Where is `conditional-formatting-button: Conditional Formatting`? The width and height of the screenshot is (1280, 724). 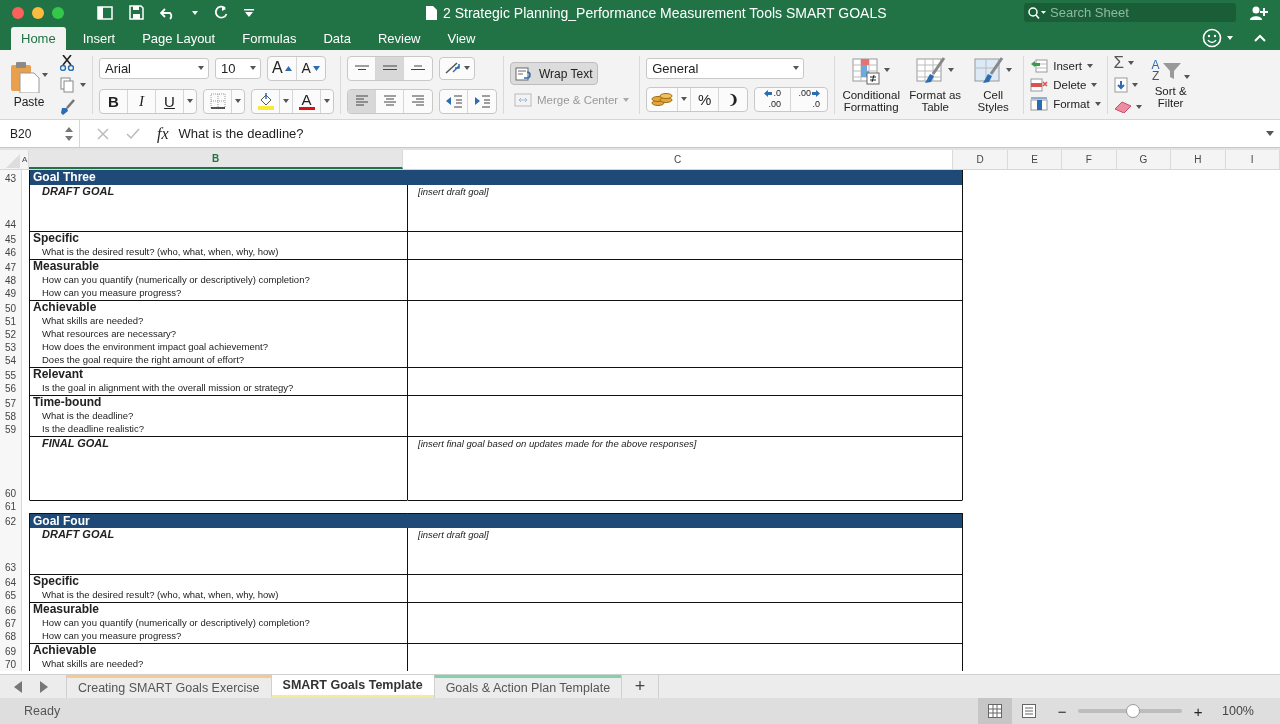
conditional-formatting-button: Conditional Formatting is located at coordinates (871, 84).